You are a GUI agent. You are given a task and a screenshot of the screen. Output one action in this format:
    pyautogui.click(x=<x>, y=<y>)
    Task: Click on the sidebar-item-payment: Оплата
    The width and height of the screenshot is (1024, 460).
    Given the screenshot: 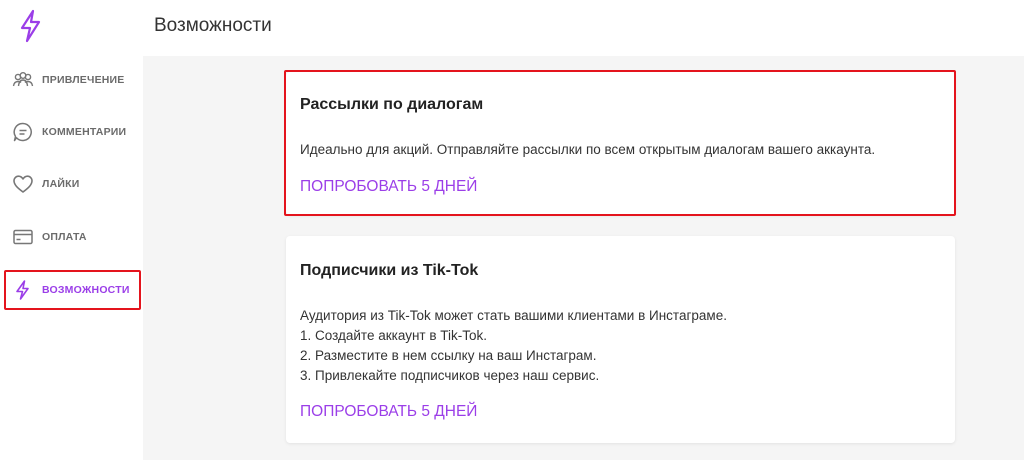 What is the action you would take?
    pyautogui.click(x=71, y=237)
    